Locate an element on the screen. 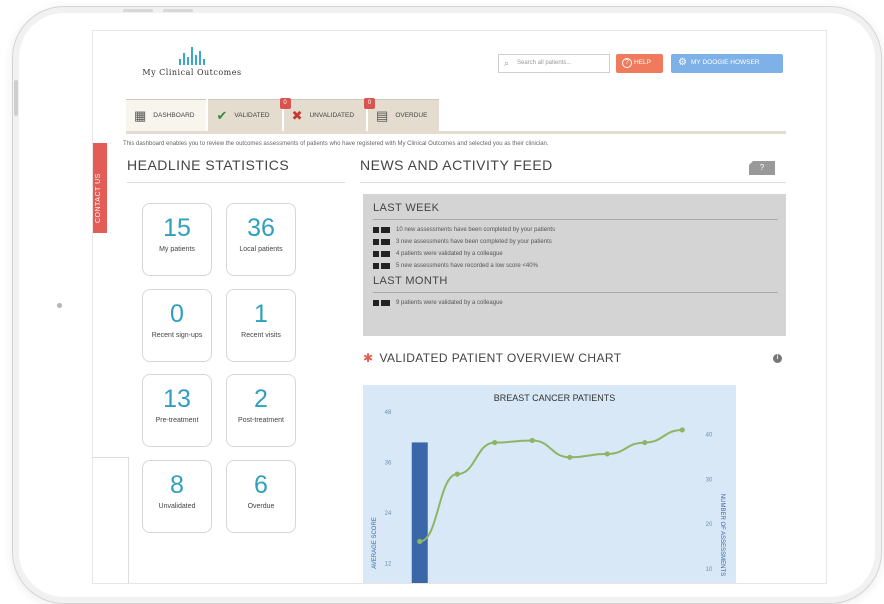 This screenshot has width=884, height=604. tab-label: UNVALIDATED is located at coordinates (332, 115).